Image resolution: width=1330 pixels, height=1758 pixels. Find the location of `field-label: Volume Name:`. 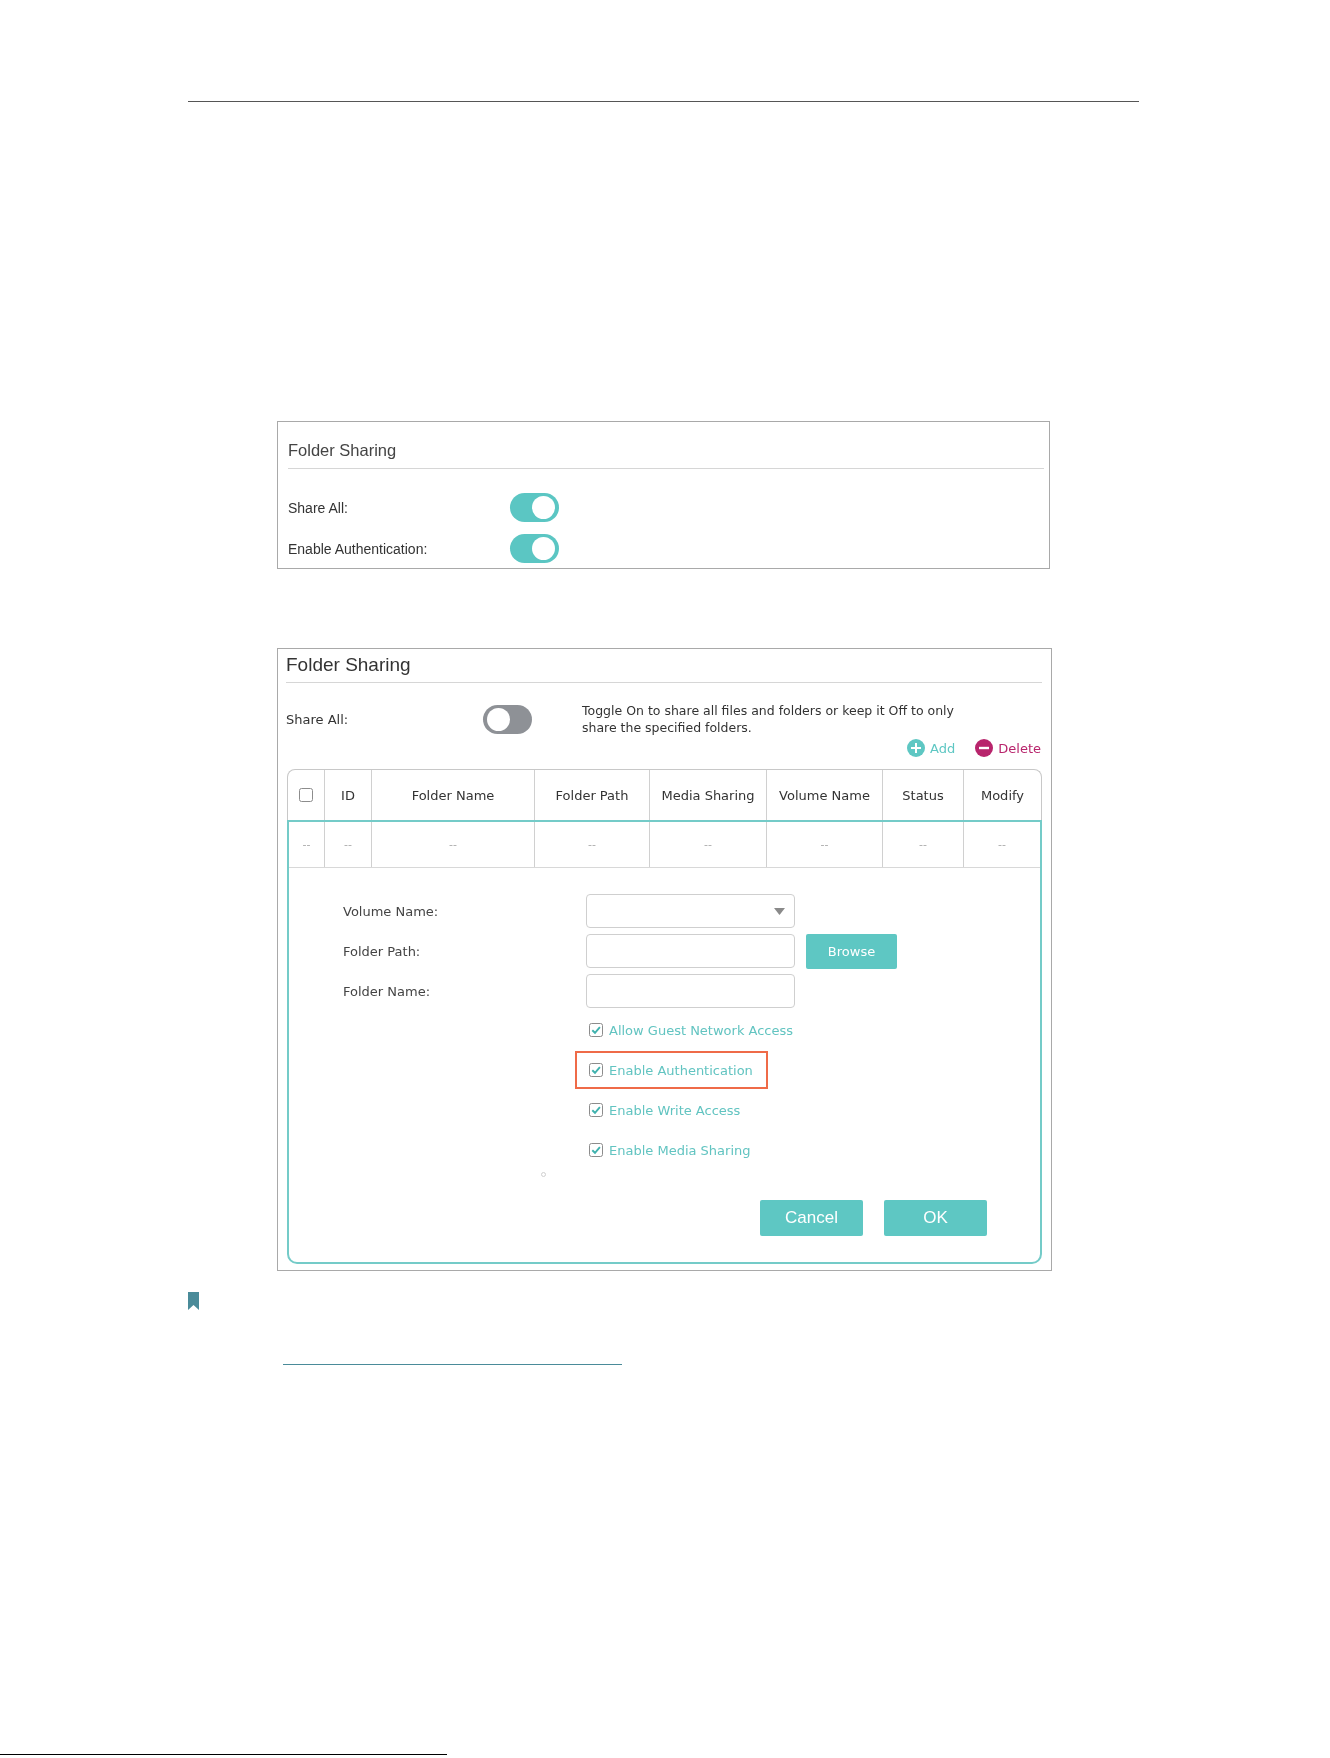

field-label: Volume Name: is located at coordinates (391, 911).